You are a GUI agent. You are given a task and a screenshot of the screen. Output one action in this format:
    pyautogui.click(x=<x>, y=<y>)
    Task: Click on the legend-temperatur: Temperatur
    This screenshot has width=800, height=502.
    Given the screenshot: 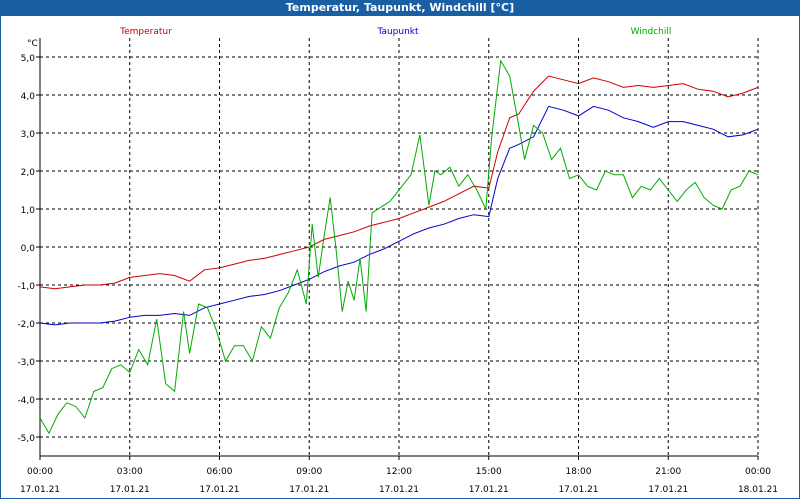 What is the action you would take?
    pyautogui.click(x=145, y=32)
    